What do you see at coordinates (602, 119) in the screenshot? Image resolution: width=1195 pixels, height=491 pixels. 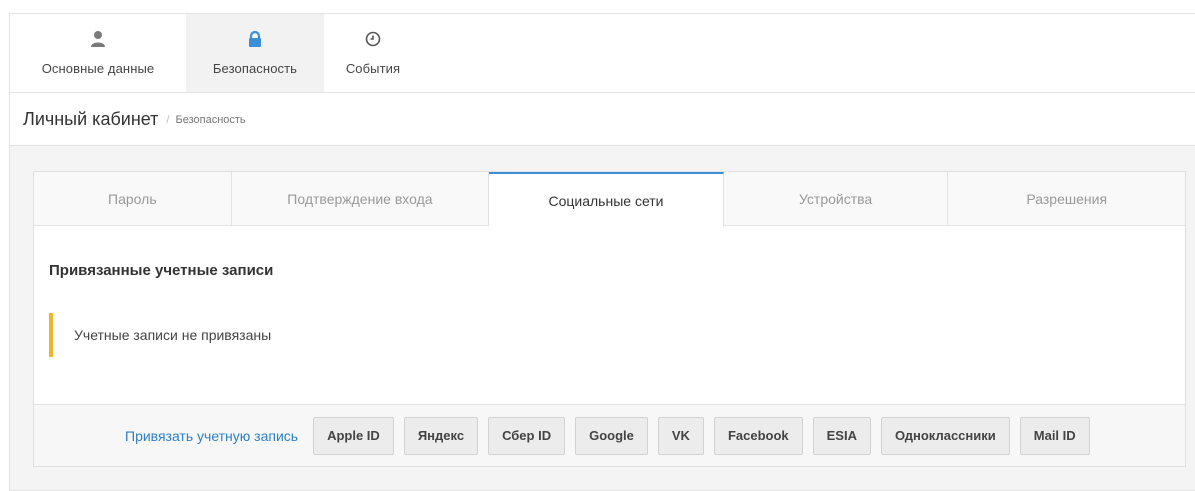 I see `page-header: Личный кабинет / Безопасность` at bounding box center [602, 119].